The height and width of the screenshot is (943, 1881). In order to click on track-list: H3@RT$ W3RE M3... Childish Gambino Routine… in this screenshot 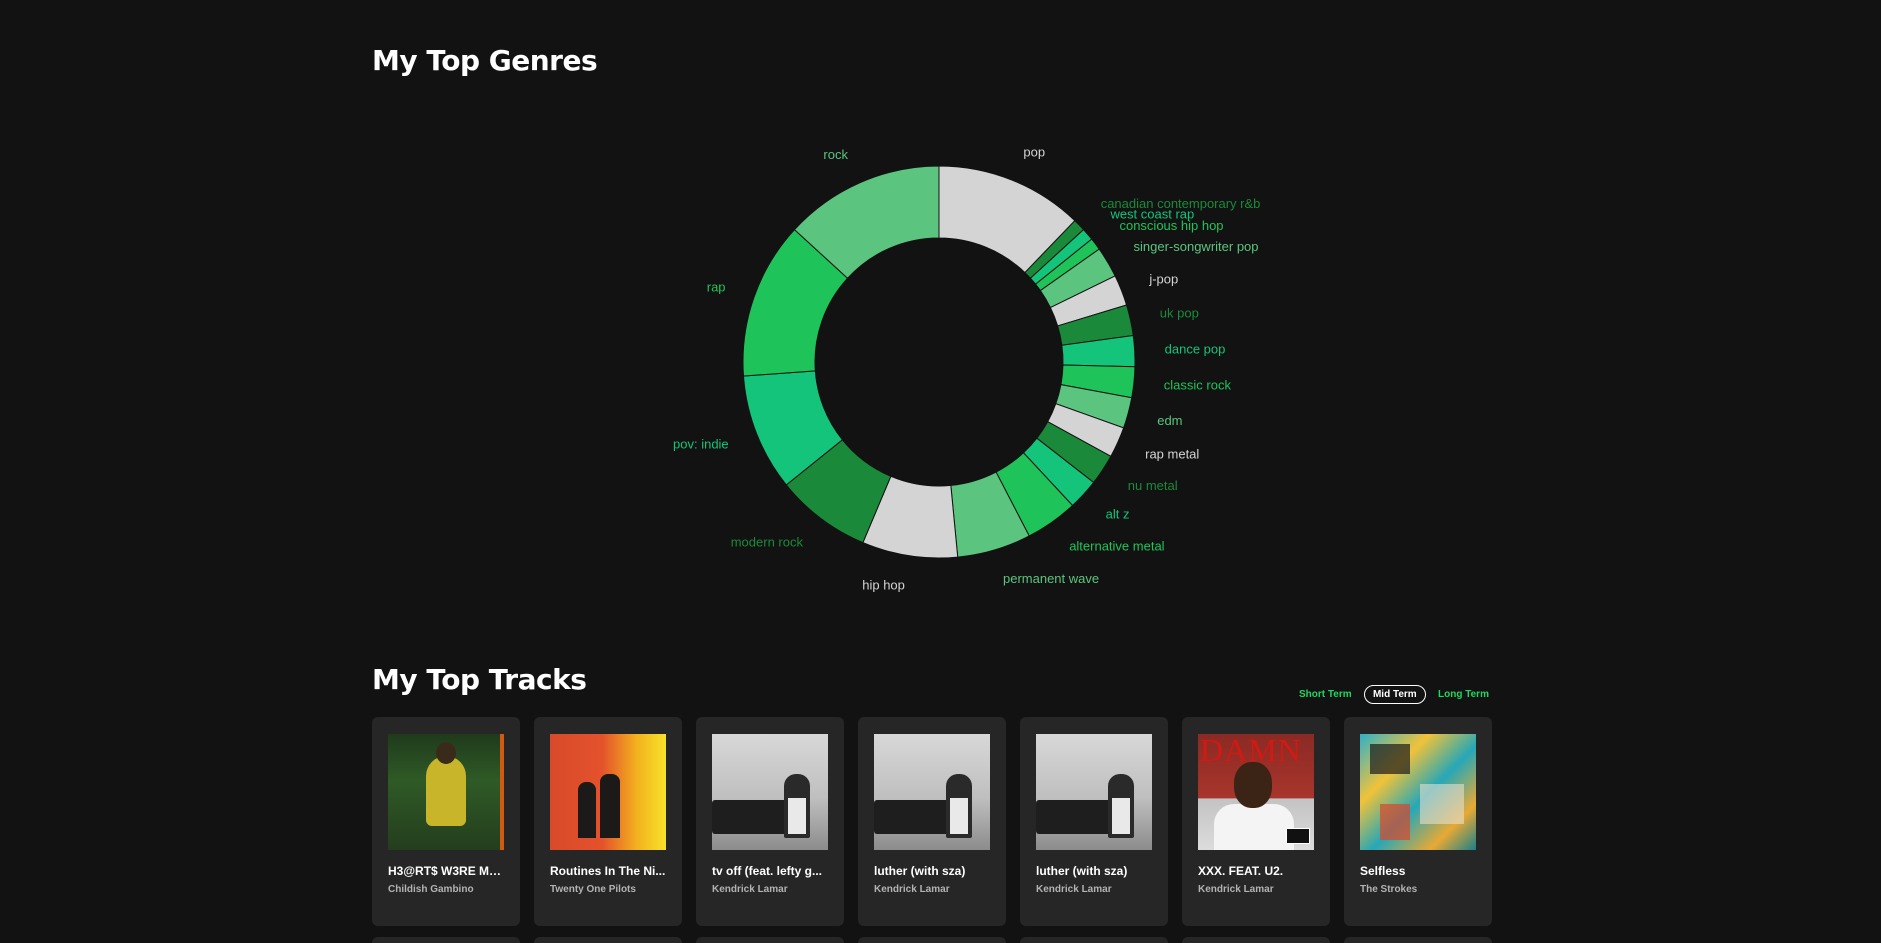, I will do `click(932, 821)`.